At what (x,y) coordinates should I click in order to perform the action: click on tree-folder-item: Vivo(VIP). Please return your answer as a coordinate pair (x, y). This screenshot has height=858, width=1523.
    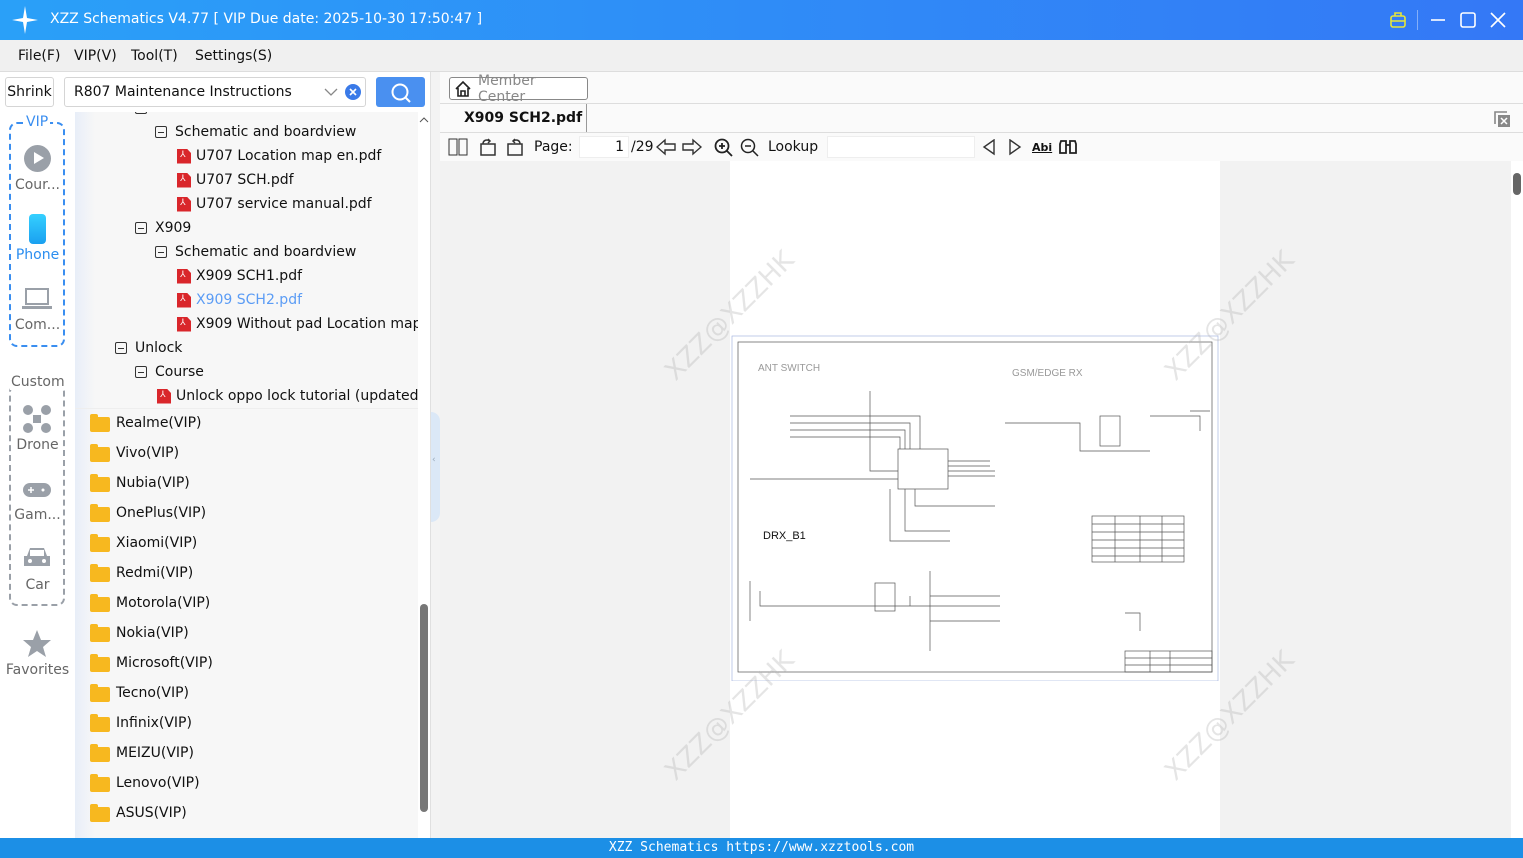
    Looking at the image, I should click on (134, 453).